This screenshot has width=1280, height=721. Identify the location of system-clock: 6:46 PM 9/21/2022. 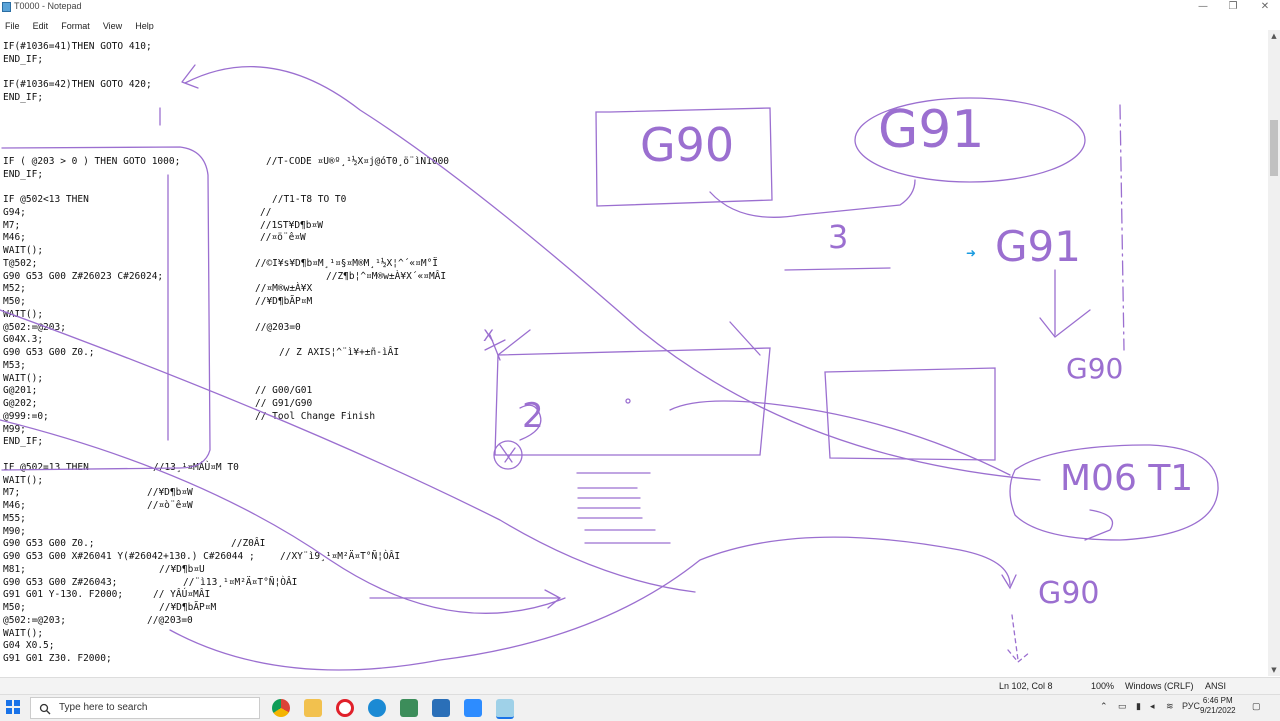
(1218, 706).